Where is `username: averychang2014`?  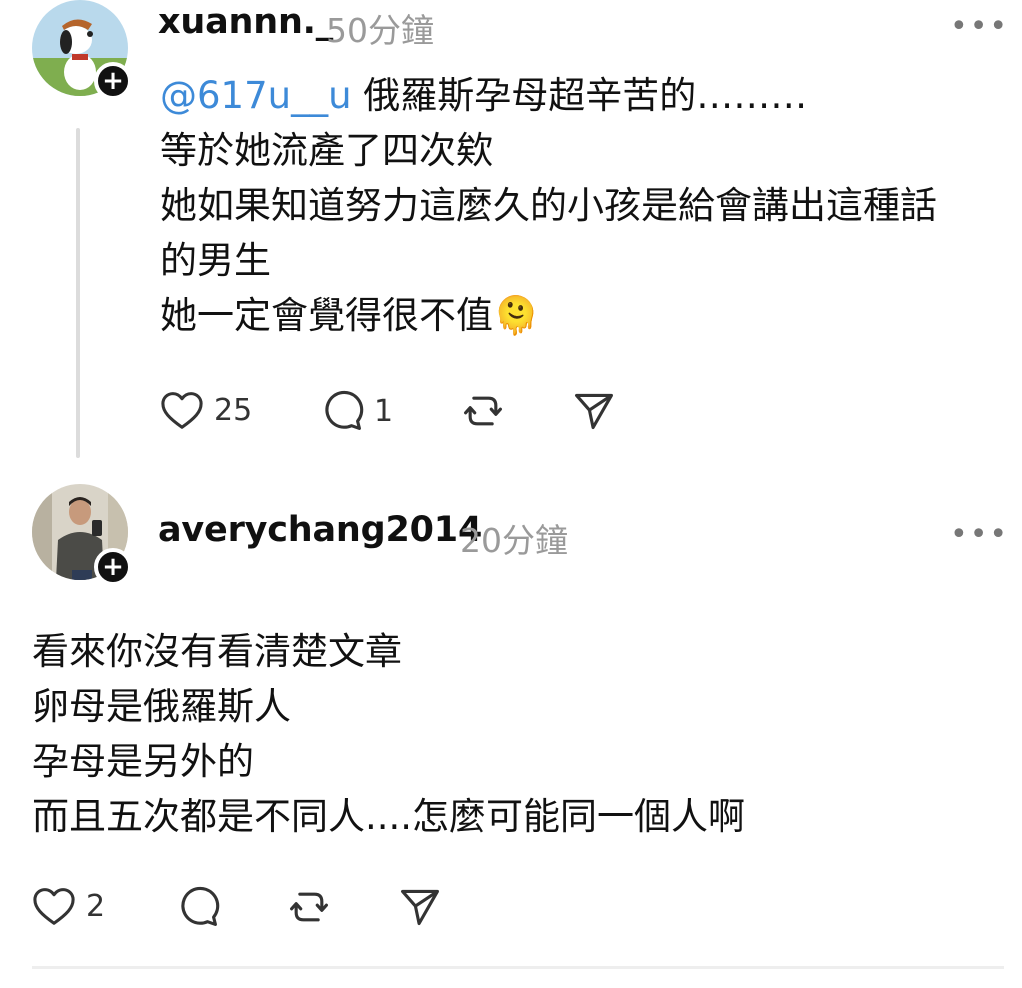 username: averychang2014 is located at coordinates (320, 530).